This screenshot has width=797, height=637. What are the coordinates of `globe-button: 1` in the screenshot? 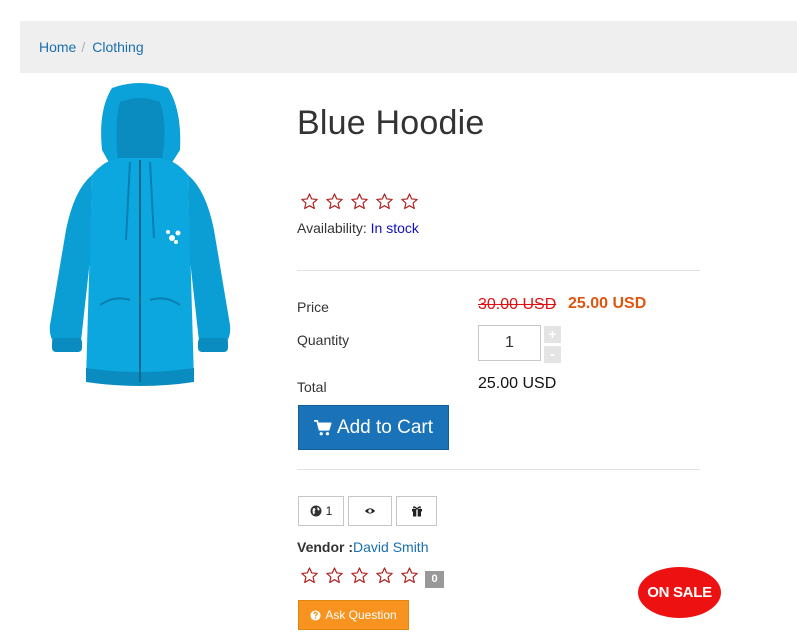 It's located at (321, 511).